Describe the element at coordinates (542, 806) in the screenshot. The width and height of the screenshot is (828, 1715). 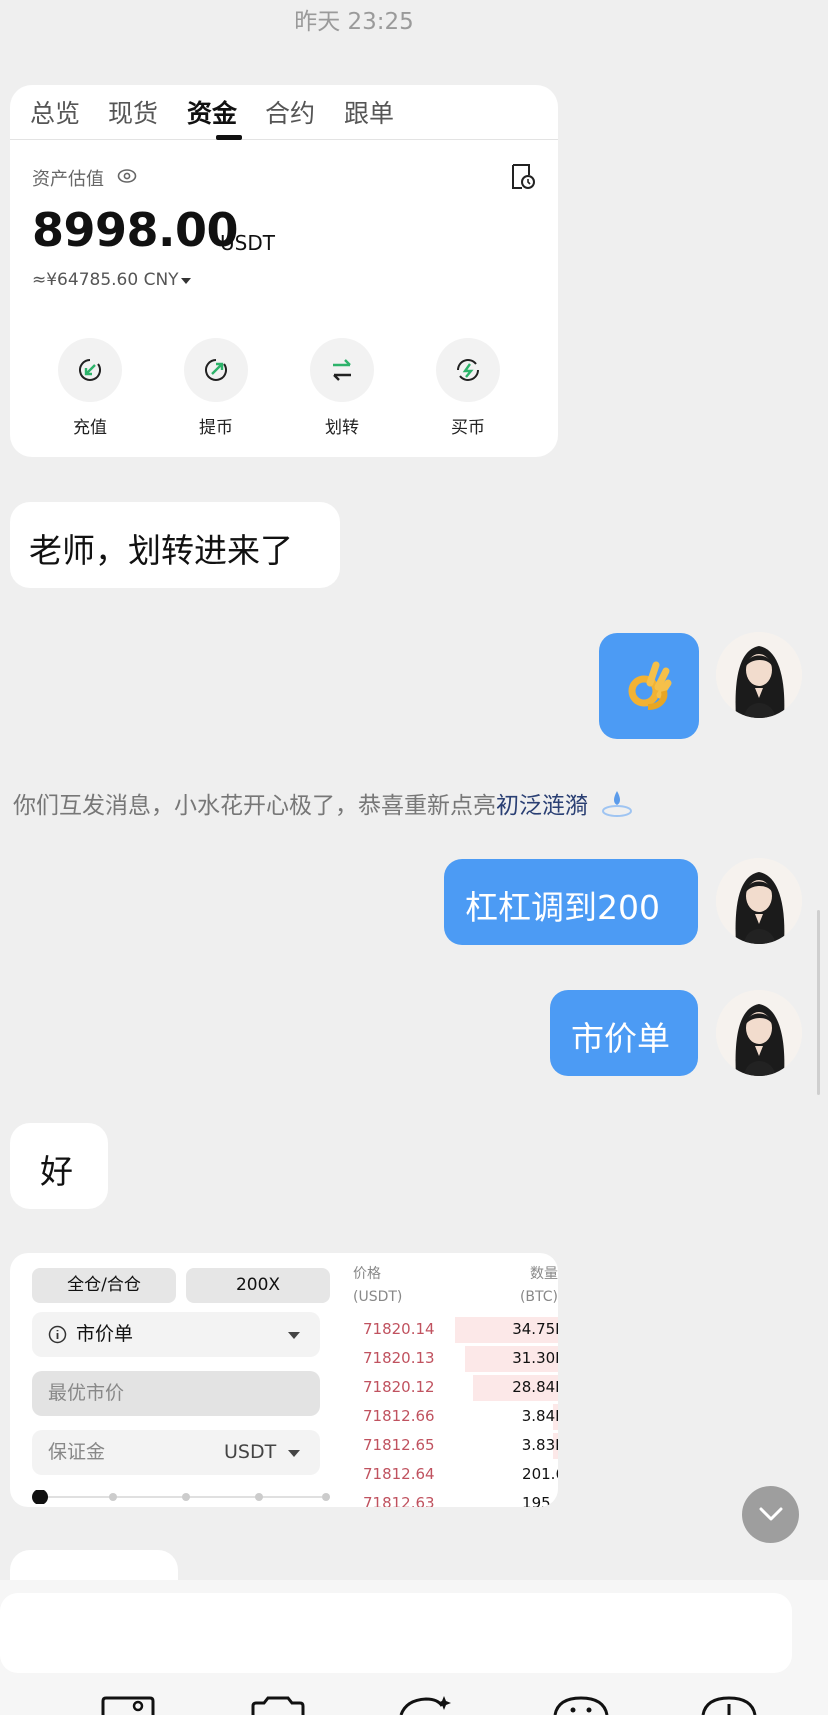
I see `system-notice-highlight: 初泛涟漪` at that location.